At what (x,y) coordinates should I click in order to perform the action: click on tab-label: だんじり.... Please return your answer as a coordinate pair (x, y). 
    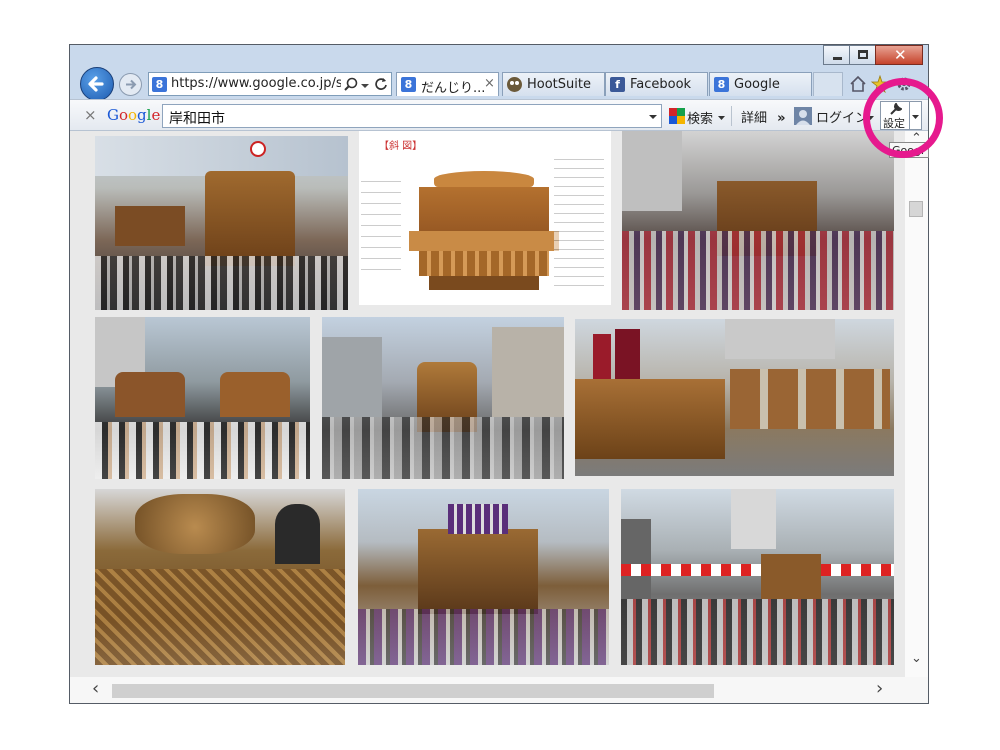
    Looking at the image, I should click on (453, 88).